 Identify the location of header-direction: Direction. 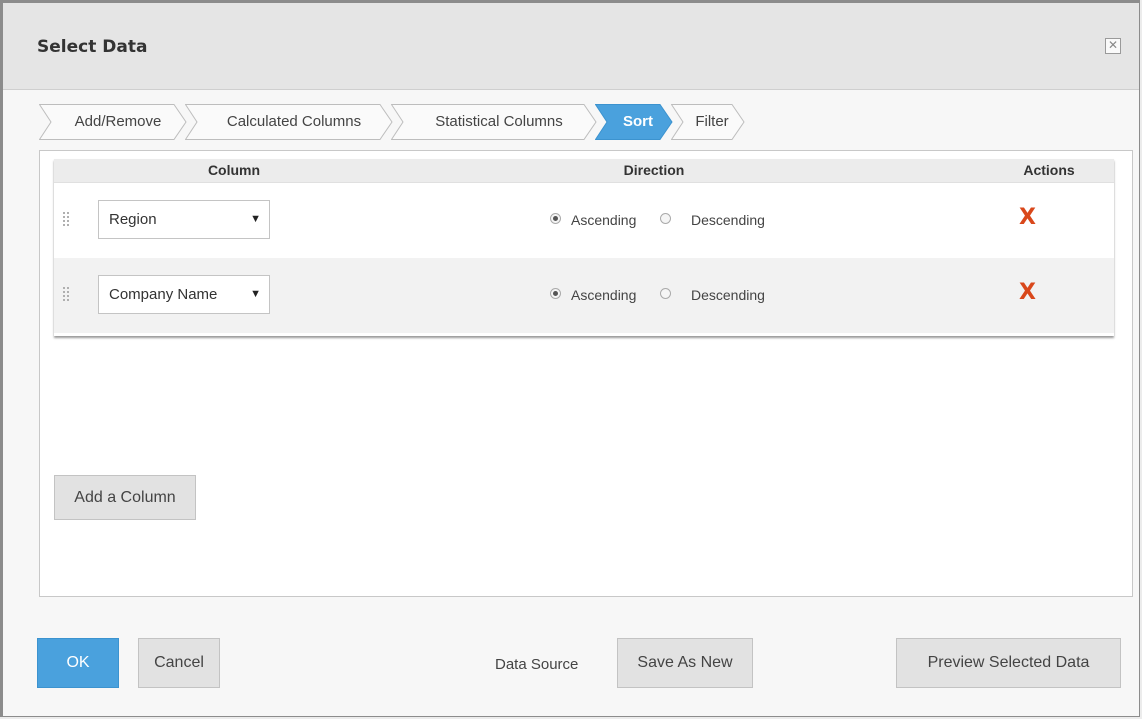
(654, 170).